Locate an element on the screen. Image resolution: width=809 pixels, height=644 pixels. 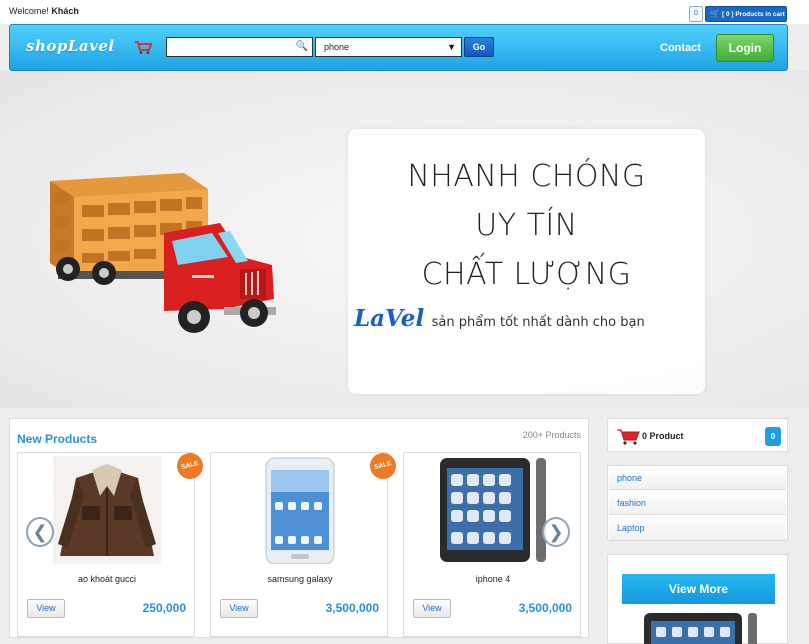
products-count: 200+ Products is located at coordinates (551, 435).